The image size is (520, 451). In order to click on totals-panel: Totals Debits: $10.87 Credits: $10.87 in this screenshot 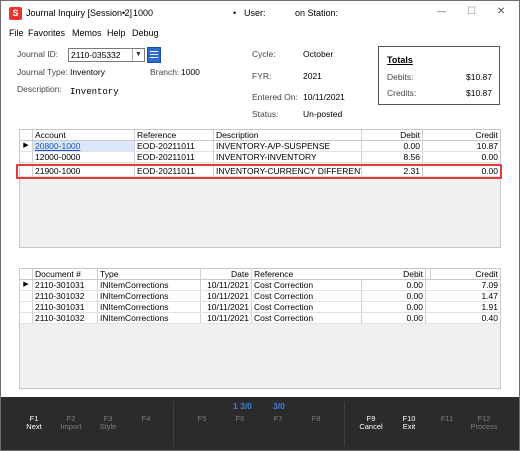, I will do `click(439, 75)`.